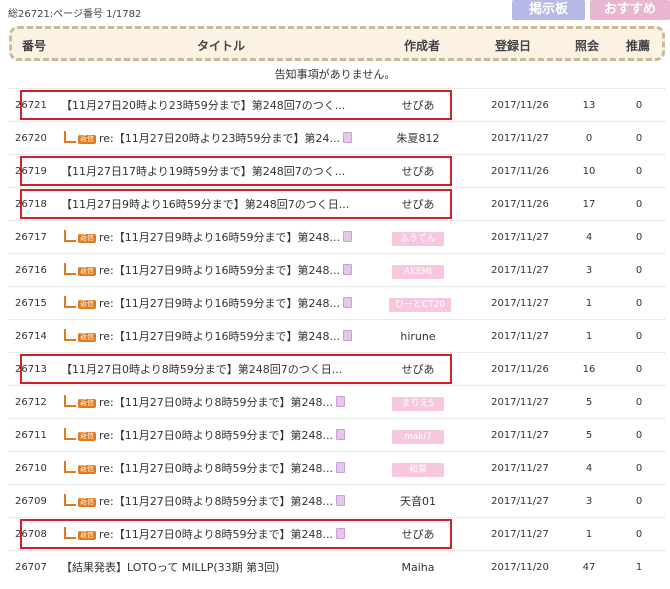 Image resolution: width=670 pixels, height=589 pixels. What do you see at coordinates (587, 46) in the screenshot?
I see `header-views: 照会` at bounding box center [587, 46].